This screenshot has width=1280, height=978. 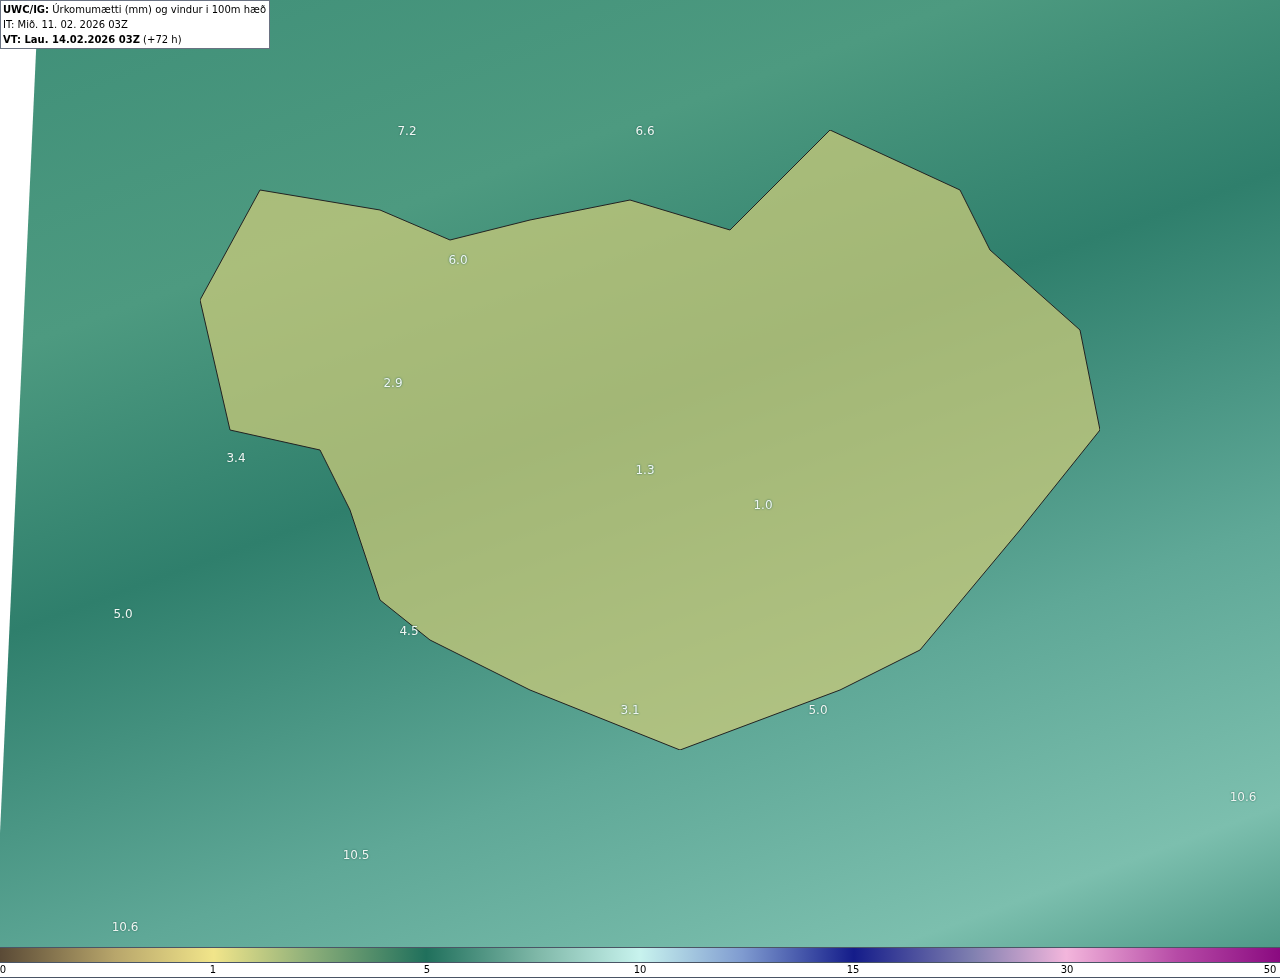 I want to click on precipitation-value: 10.5, so click(x=356, y=855).